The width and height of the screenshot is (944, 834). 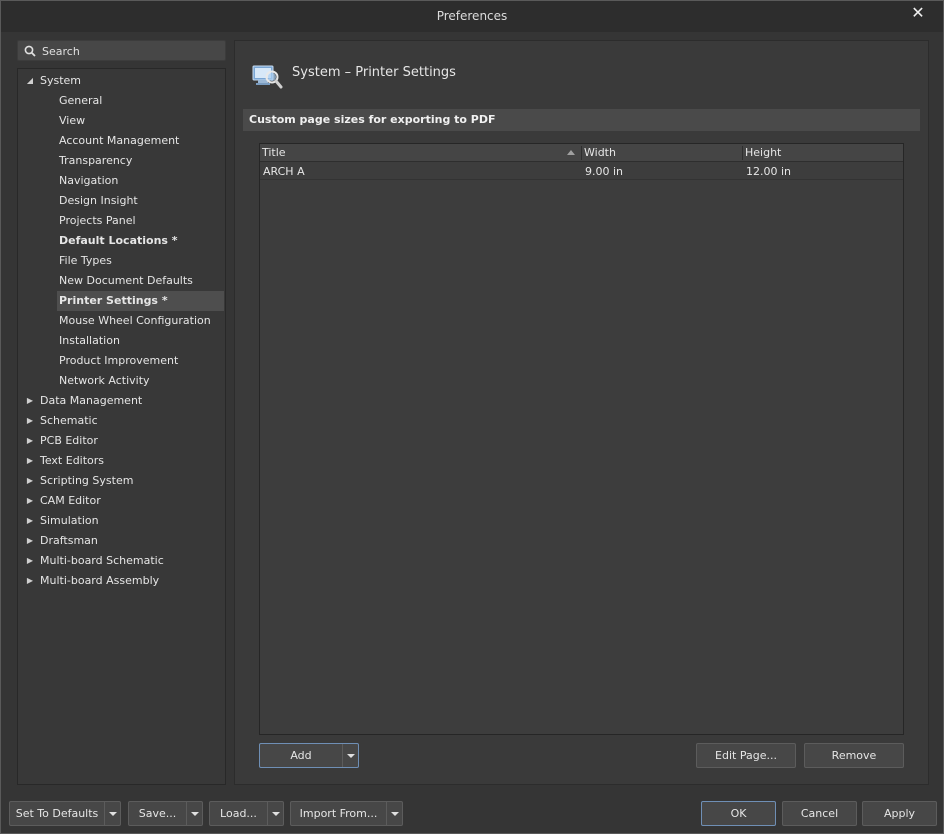 What do you see at coordinates (394, 813) in the screenshot?
I see `import-from-dropdown-icon` at bounding box center [394, 813].